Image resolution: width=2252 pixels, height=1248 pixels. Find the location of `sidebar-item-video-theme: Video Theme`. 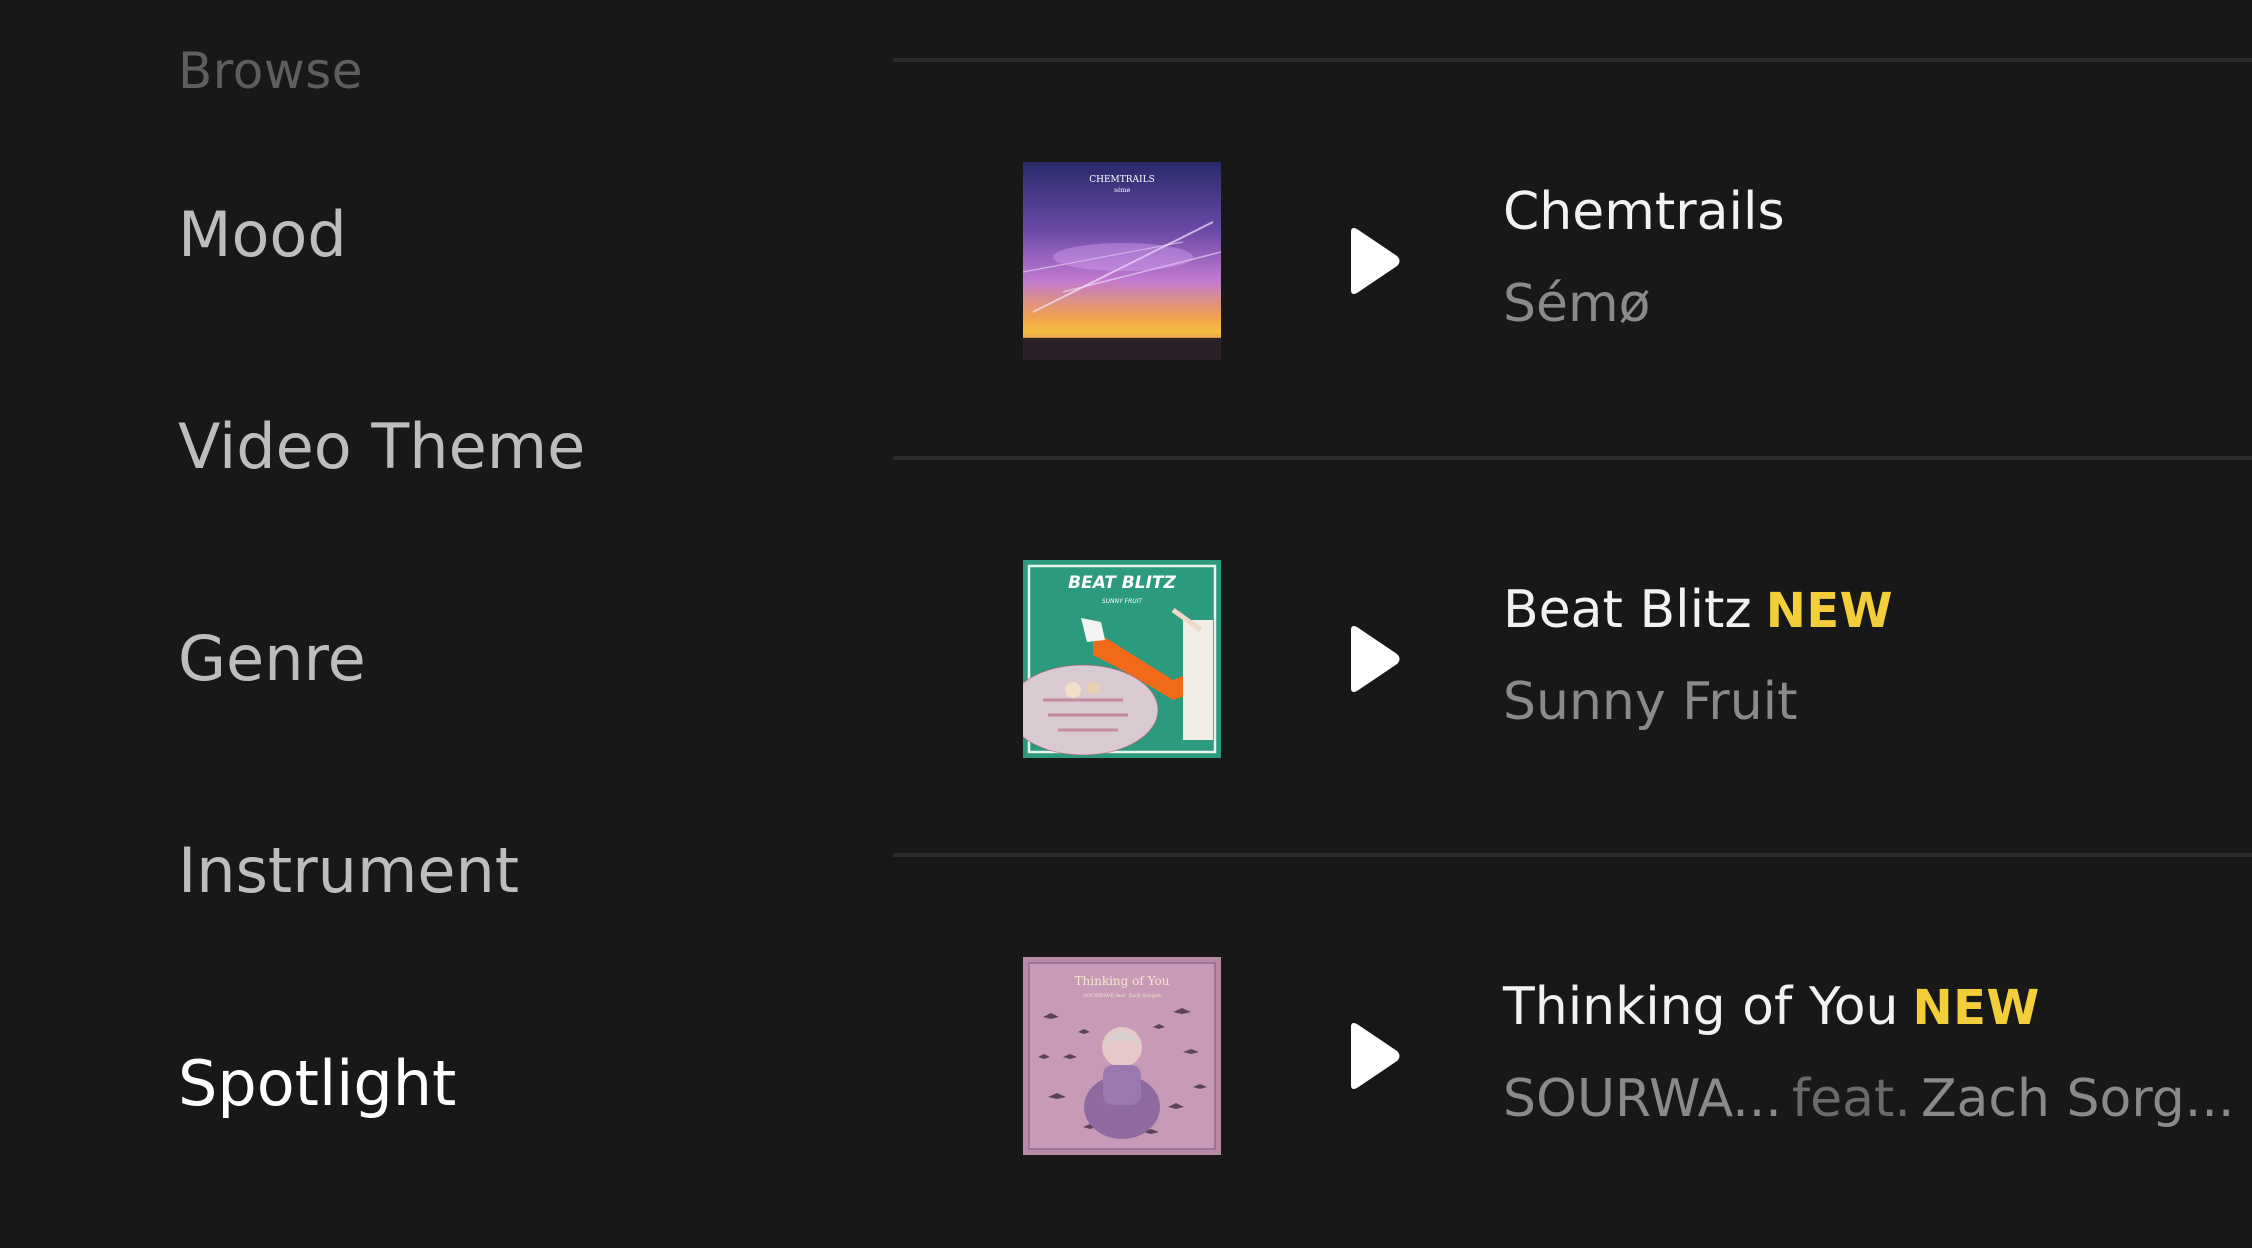

sidebar-item-video-theme: Video Theme is located at coordinates (381, 447).